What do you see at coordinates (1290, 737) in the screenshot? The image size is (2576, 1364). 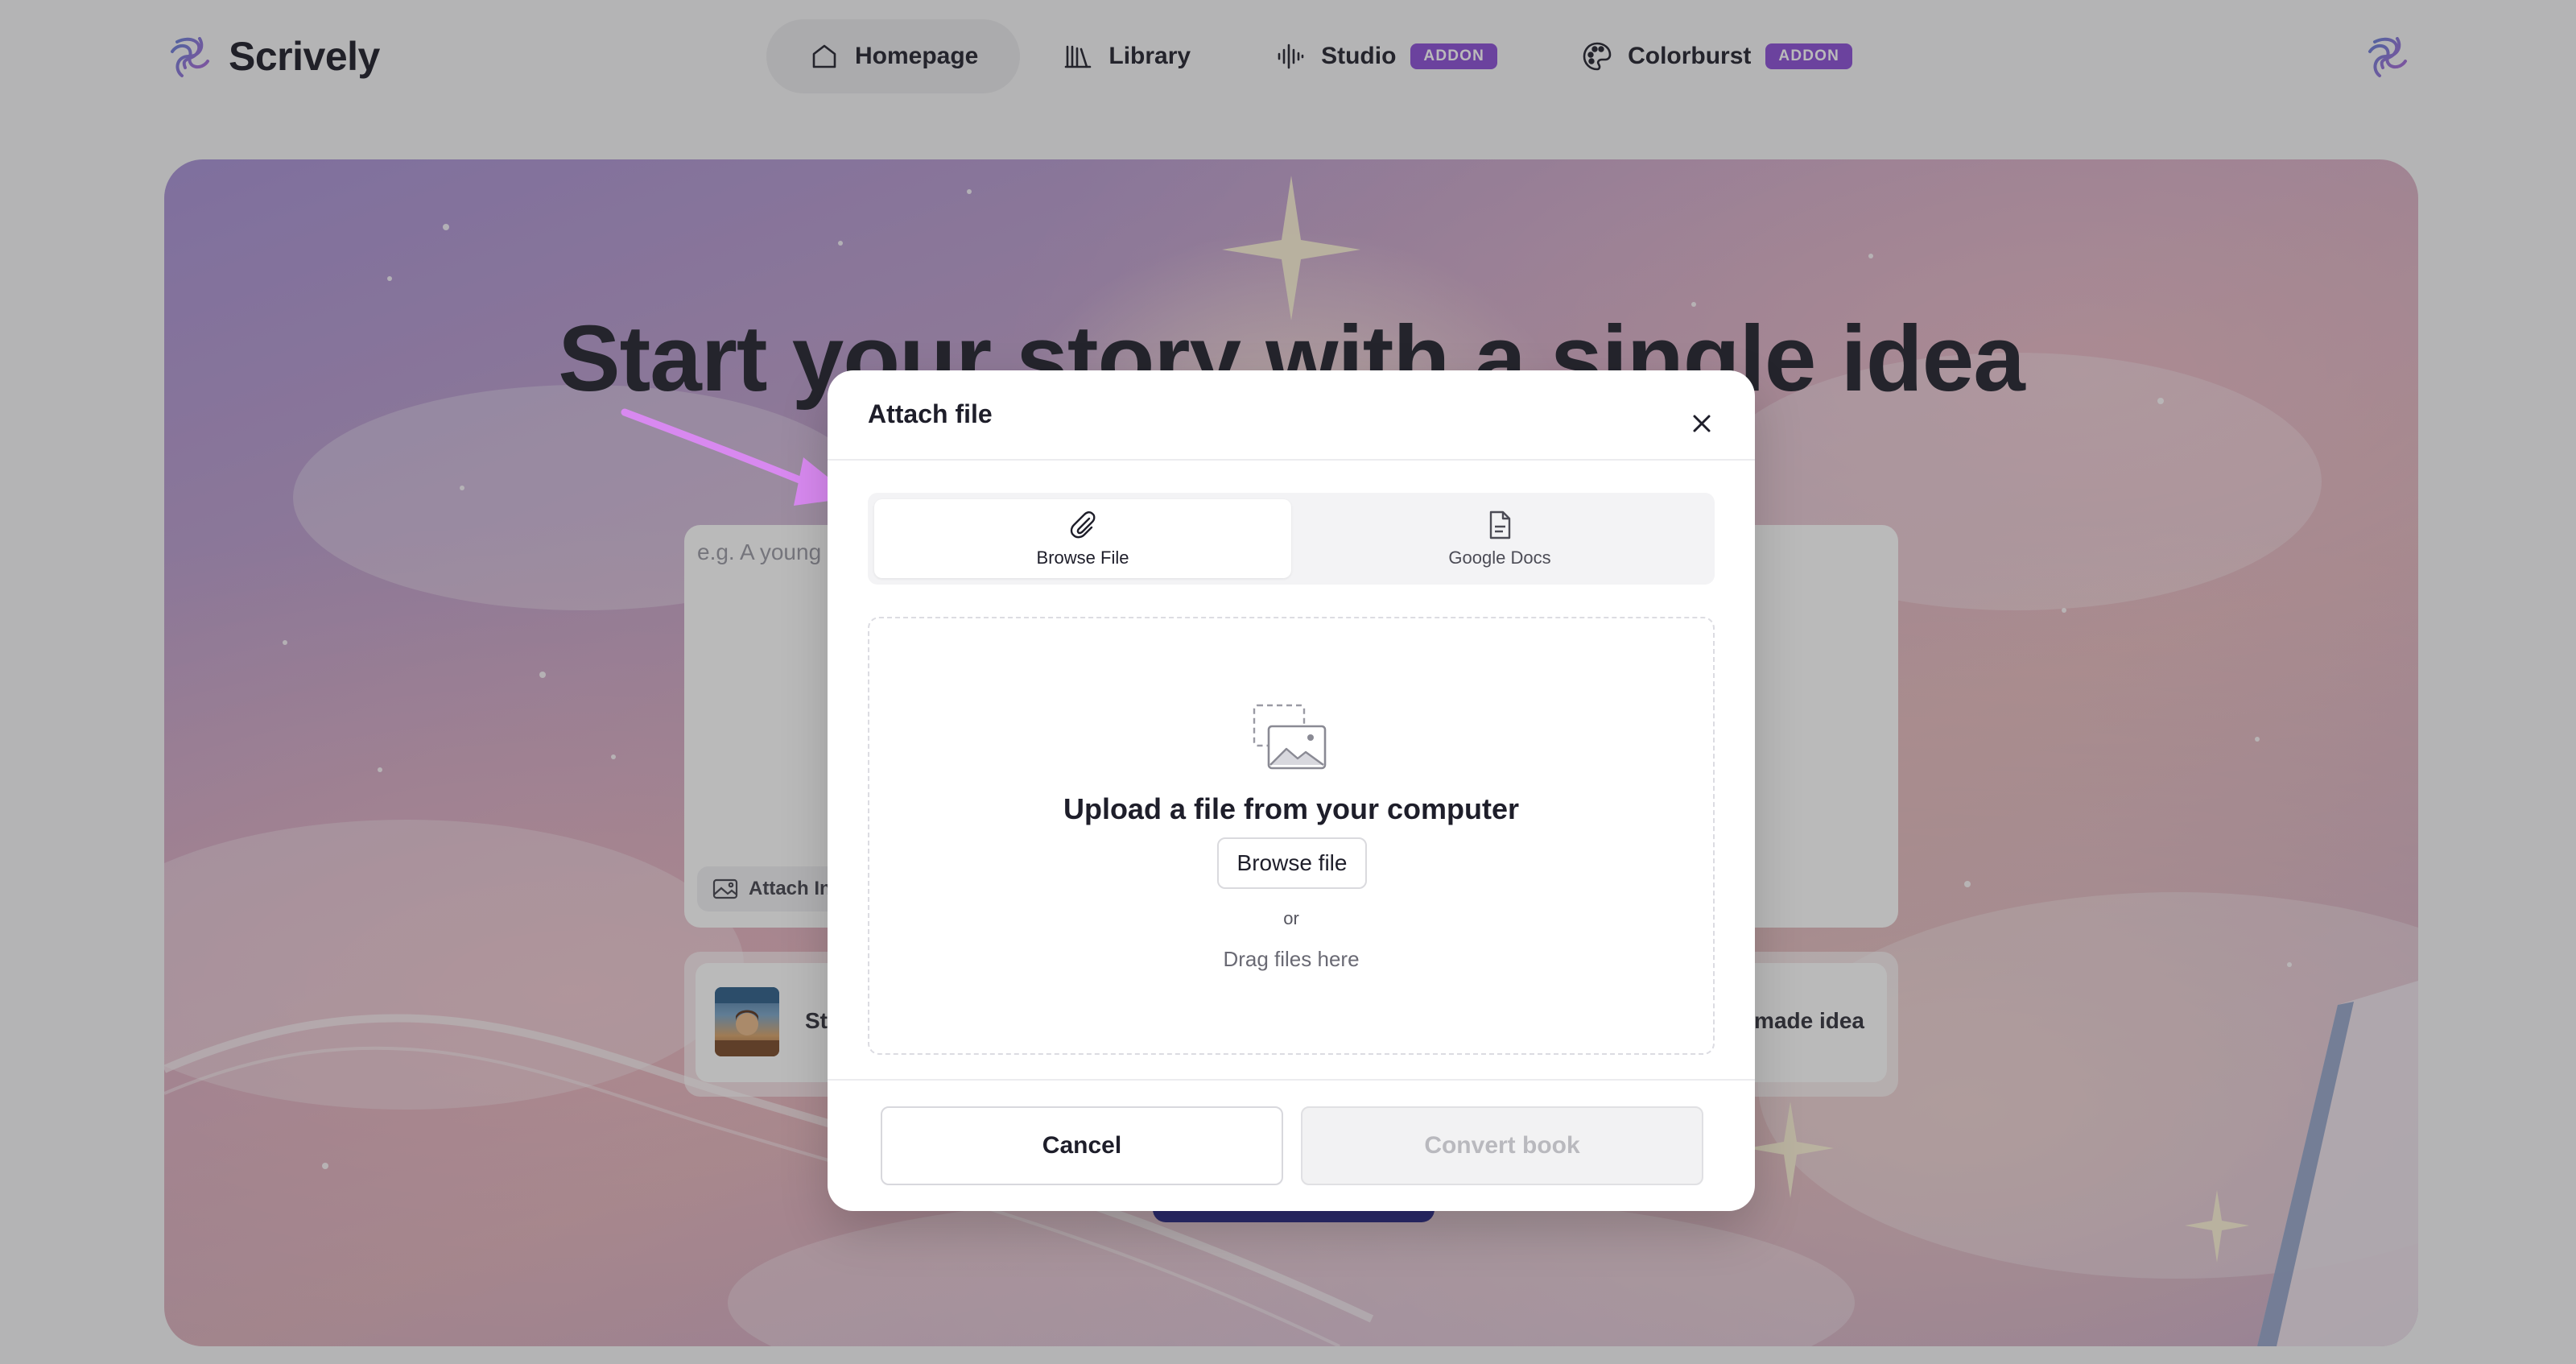 I see `upload-image-icon` at bounding box center [1290, 737].